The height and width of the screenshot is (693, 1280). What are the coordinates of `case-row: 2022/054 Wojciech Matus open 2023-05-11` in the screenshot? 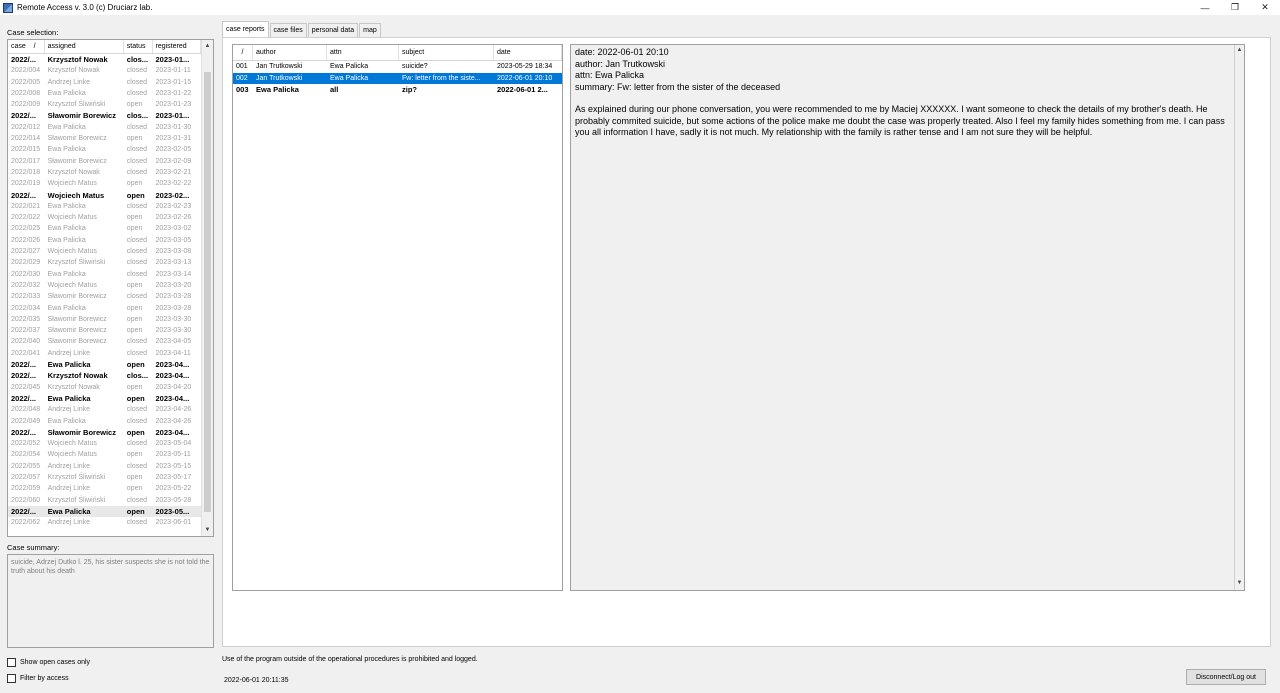 It's located at (104, 454).